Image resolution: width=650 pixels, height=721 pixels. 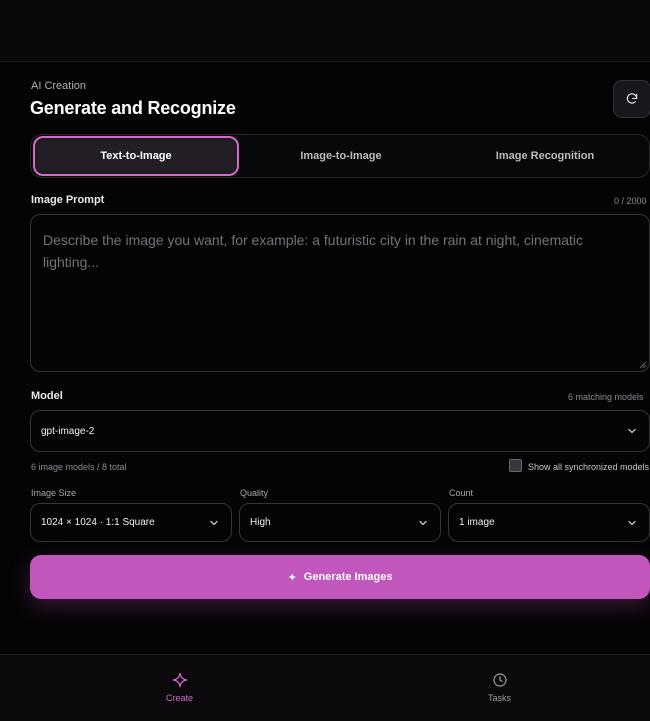 I want to click on nav-label-create: Create, so click(x=179, y=698).